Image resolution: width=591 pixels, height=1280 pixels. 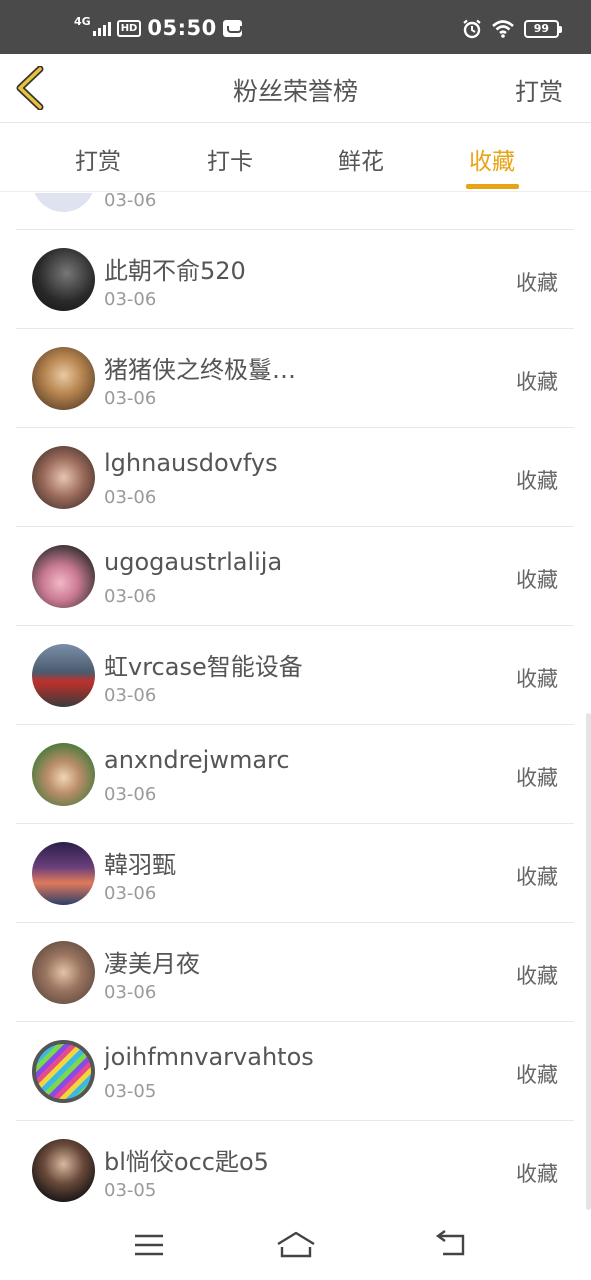 I want to click on system-nav-bar, so click(x=295, y=1245).